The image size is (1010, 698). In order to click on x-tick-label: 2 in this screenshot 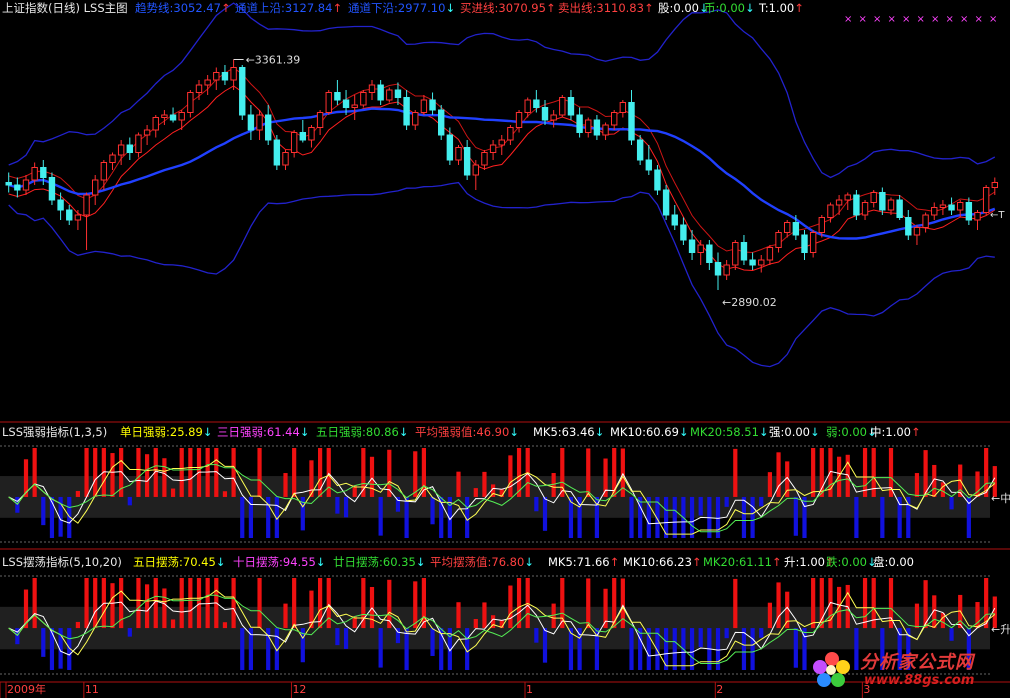, I will do `click(720, 689)`.